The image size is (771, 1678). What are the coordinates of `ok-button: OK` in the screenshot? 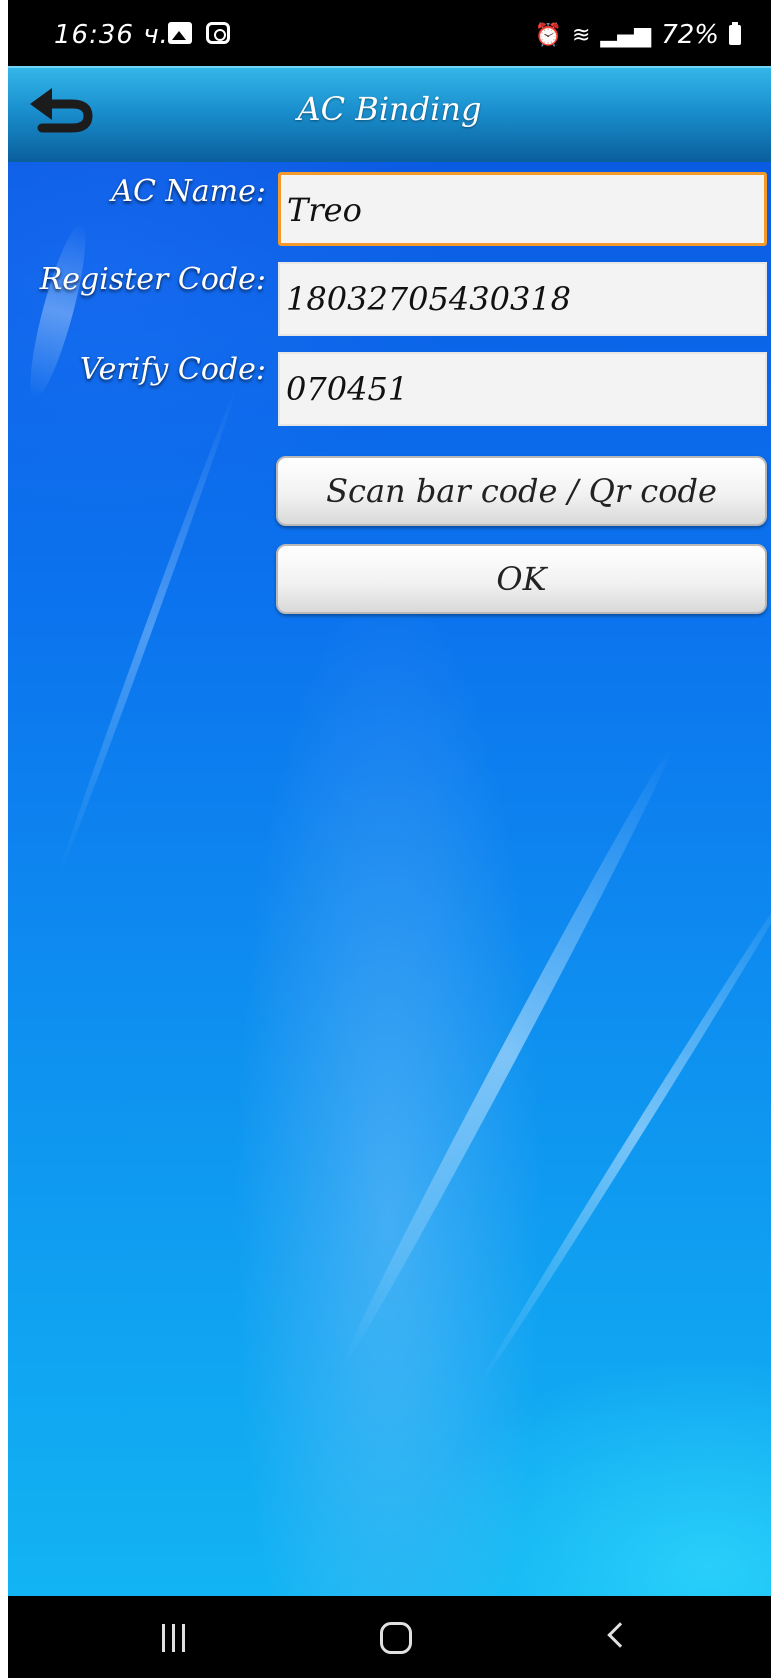 It's located at (521, 579).